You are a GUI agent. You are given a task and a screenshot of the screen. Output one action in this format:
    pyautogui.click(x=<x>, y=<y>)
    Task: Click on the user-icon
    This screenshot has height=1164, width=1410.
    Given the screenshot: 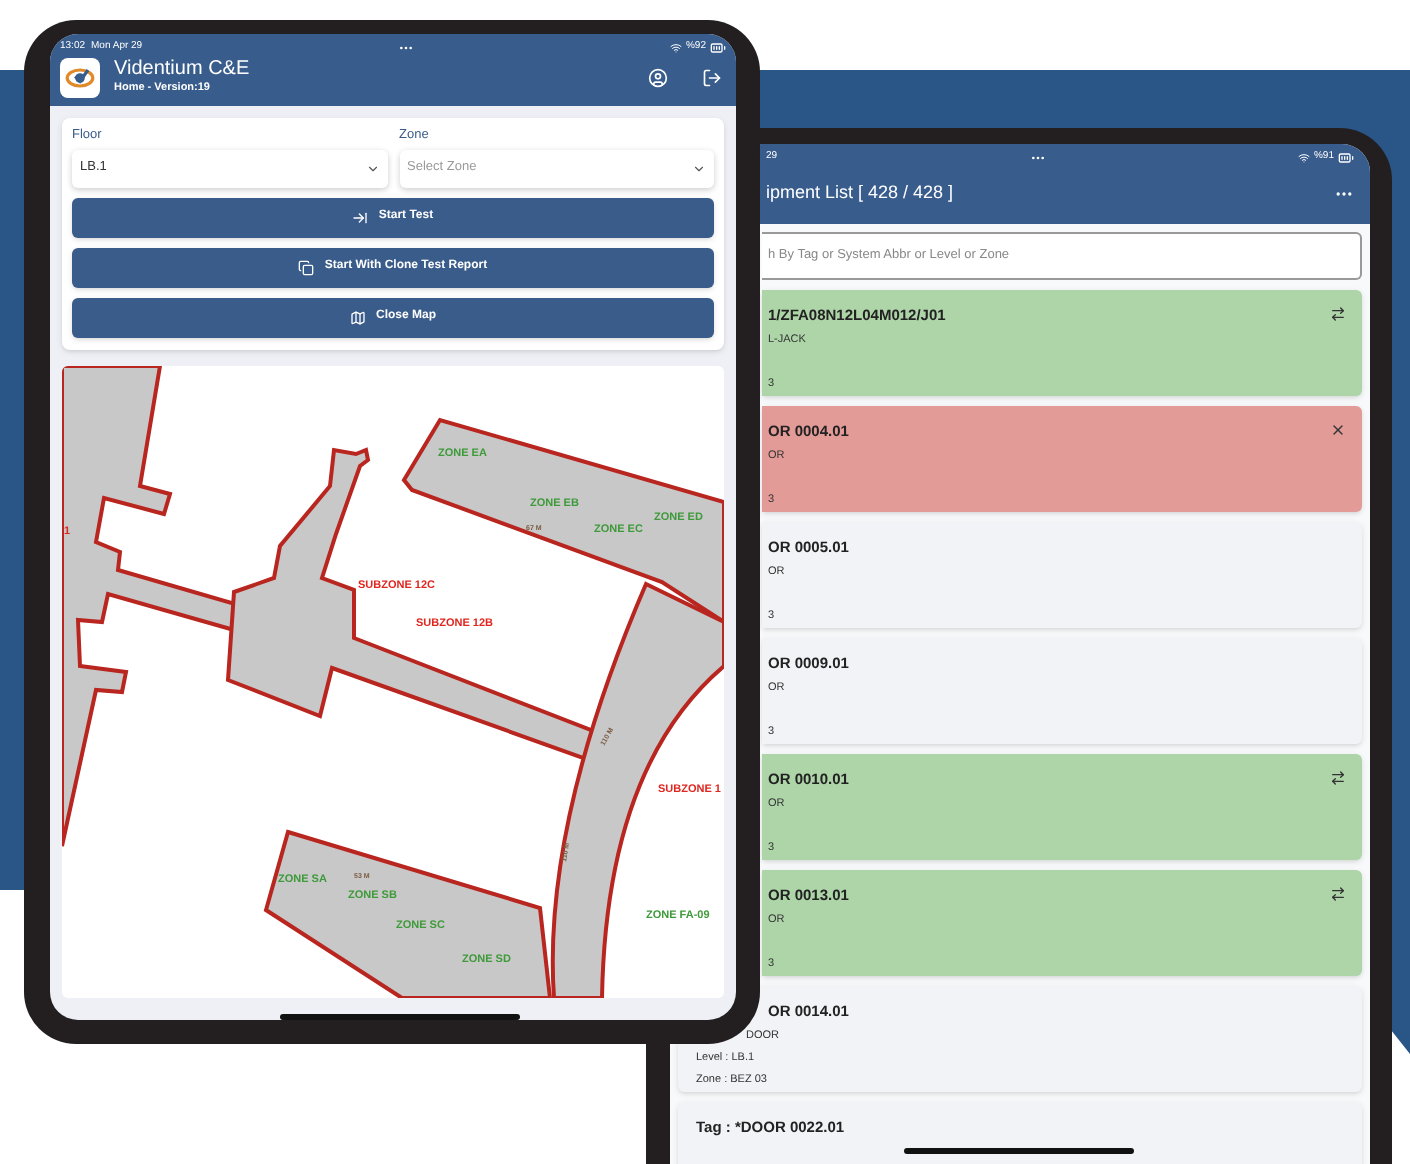 What is the action you would take?
    pyautogui.click(x=658, y=78)
    